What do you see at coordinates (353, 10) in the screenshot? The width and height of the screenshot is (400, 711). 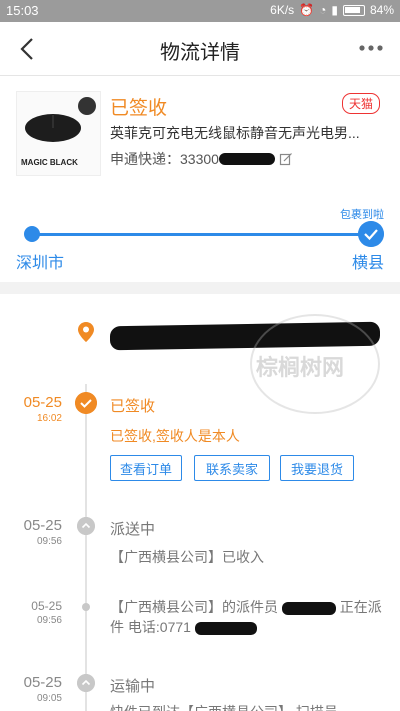 I see `battery-icon` at bounding box center [353, 10].